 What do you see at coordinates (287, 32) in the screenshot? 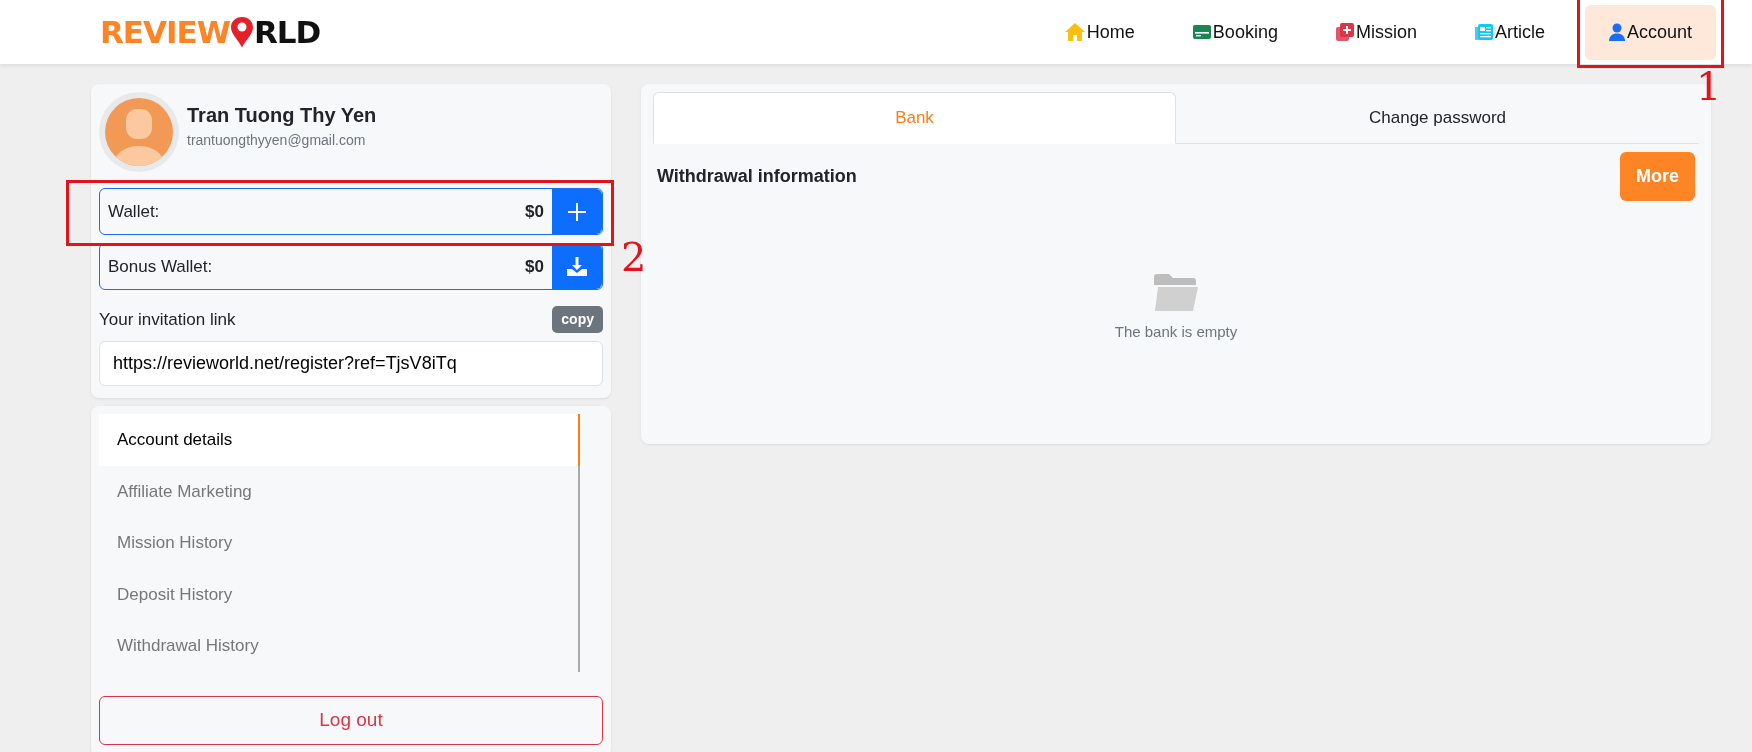
I see `logo-text: RLD` at bounding box center [287, 32].